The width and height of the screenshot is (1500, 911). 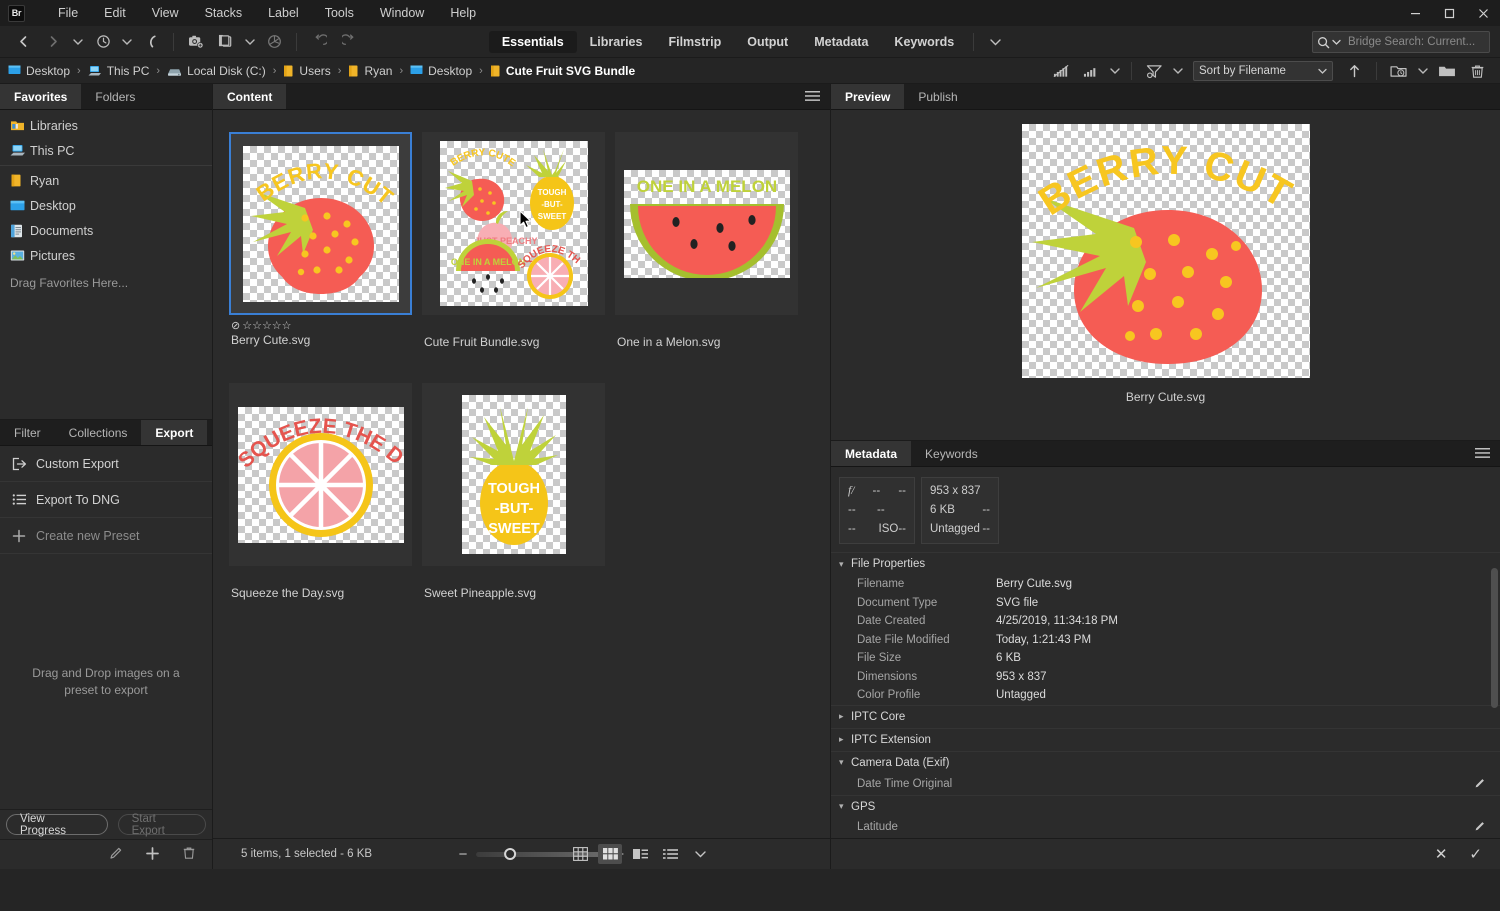 I want to click on preview-image: BERRY CUTE, so click(x=1165, y=251).